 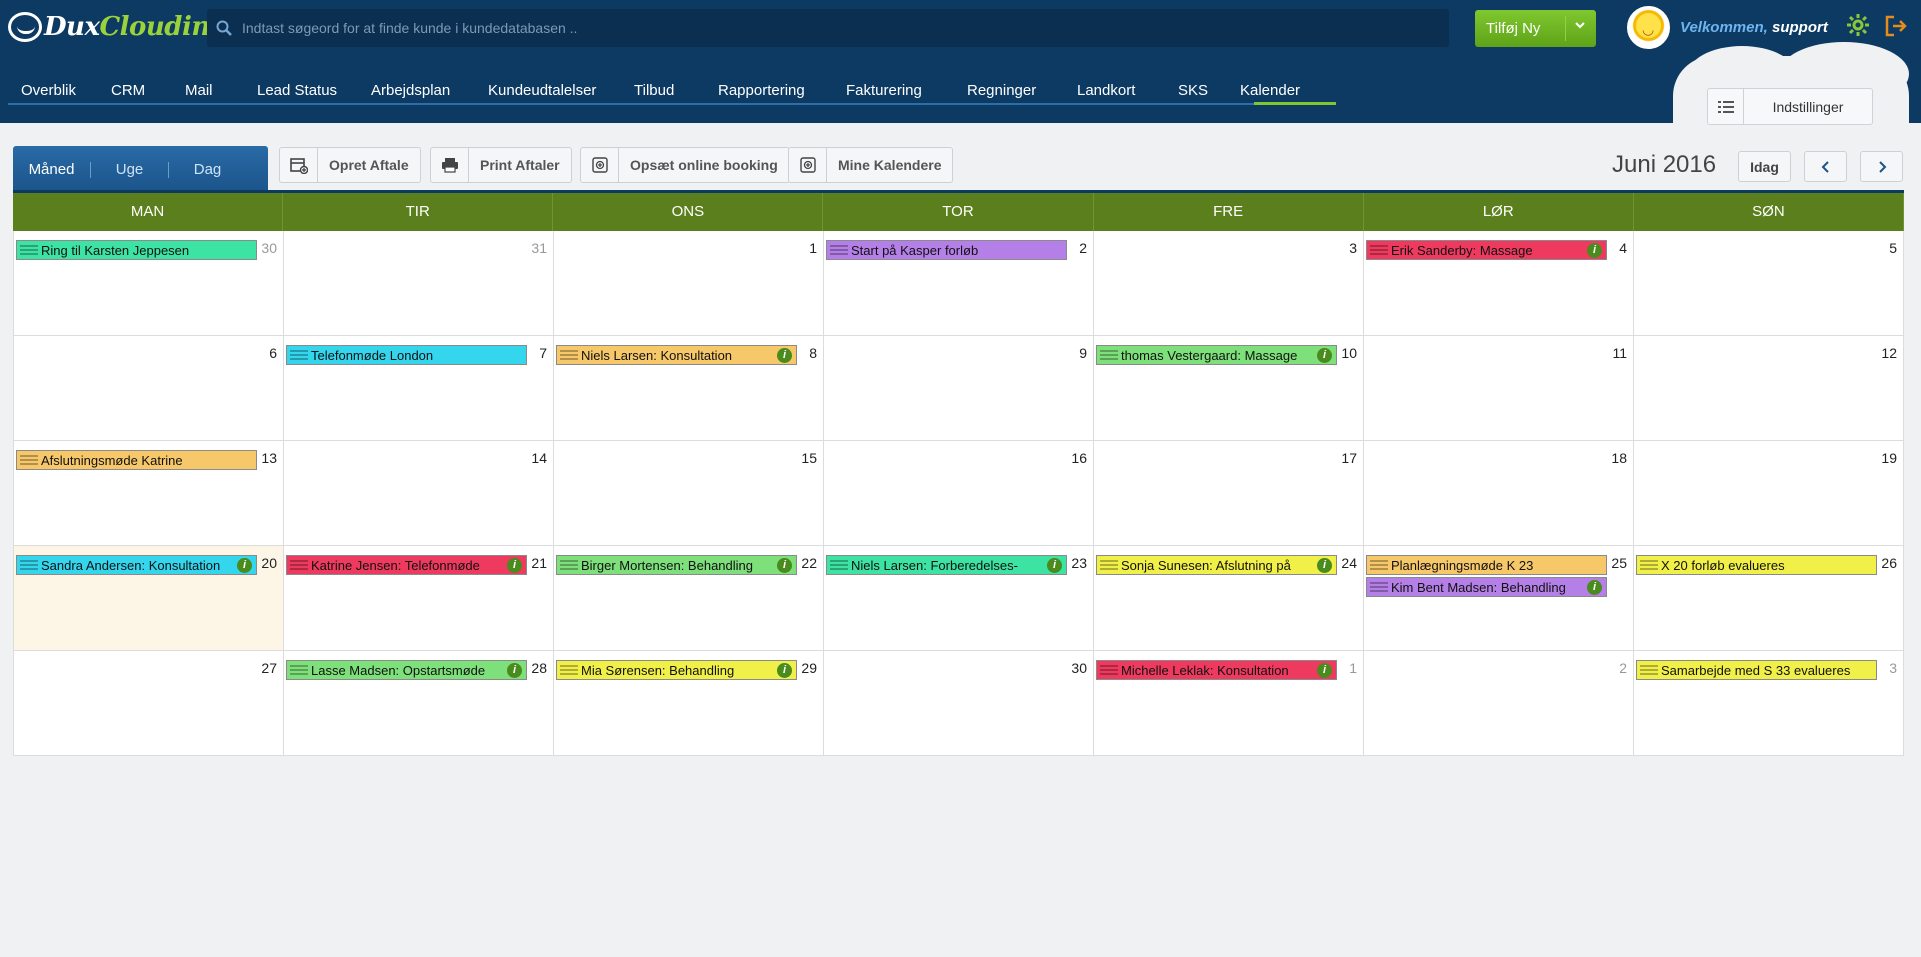 I want to click on settings-button: Indstillinger, so click(x=1790, y=106).